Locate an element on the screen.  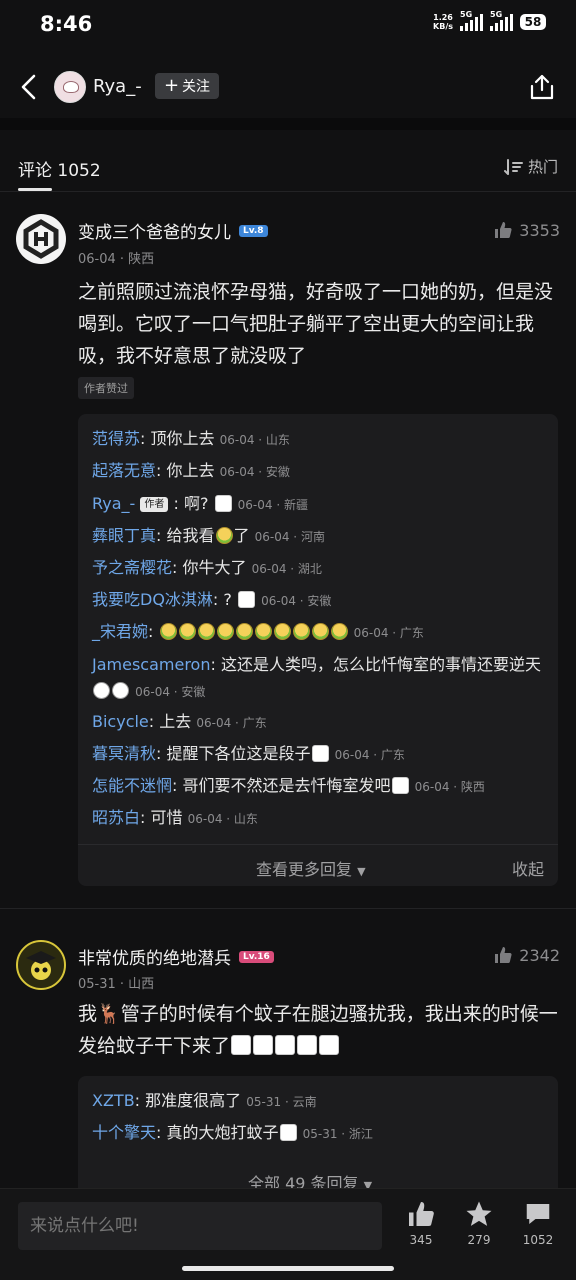
skull-graduate-icon is located at coordinates (41, 965).